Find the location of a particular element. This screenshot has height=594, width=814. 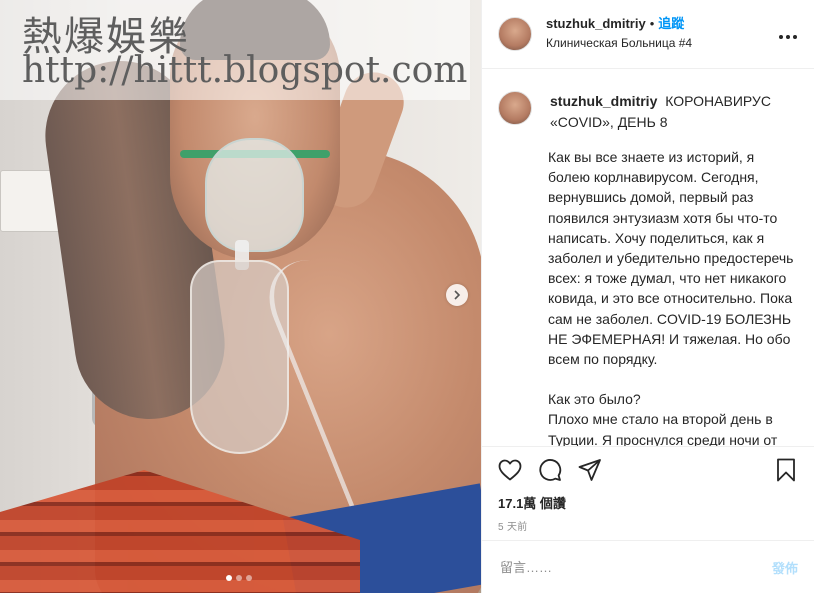

post-actions: 17.1萬 個讚 5 天前 發佈 is located at coordinates (648, 519).